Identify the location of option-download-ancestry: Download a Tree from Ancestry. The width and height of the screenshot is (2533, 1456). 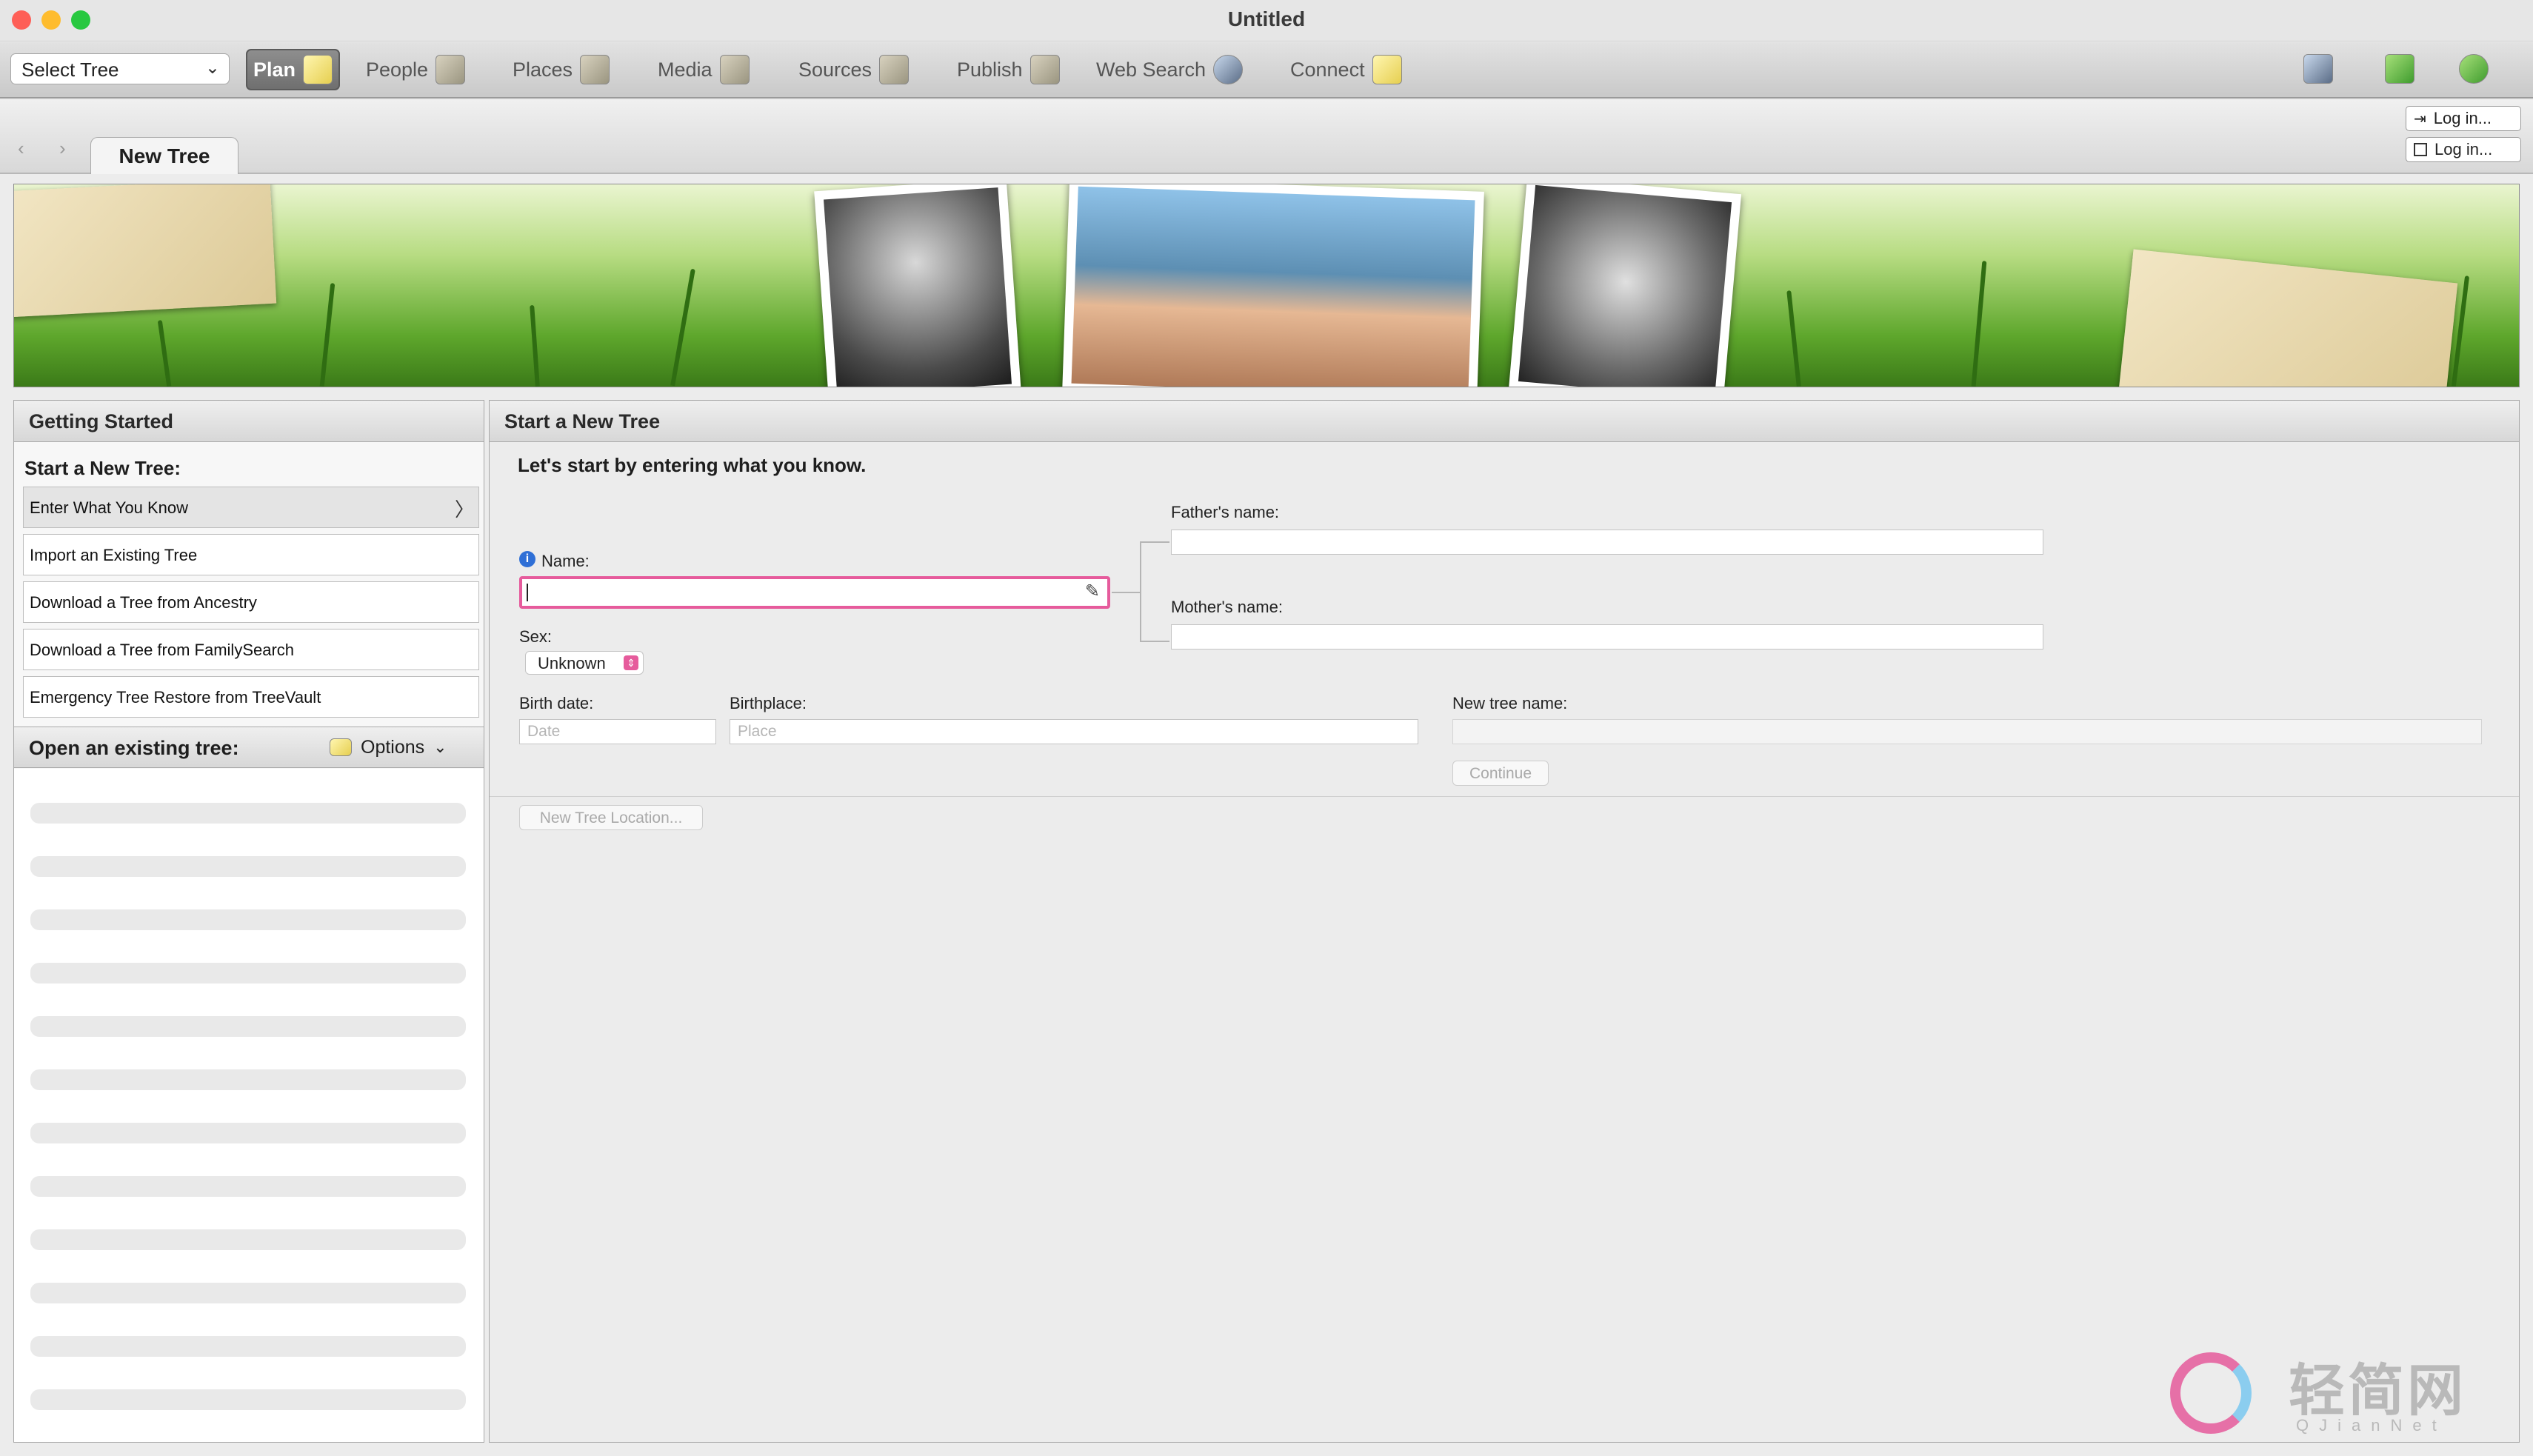
(251, 602).